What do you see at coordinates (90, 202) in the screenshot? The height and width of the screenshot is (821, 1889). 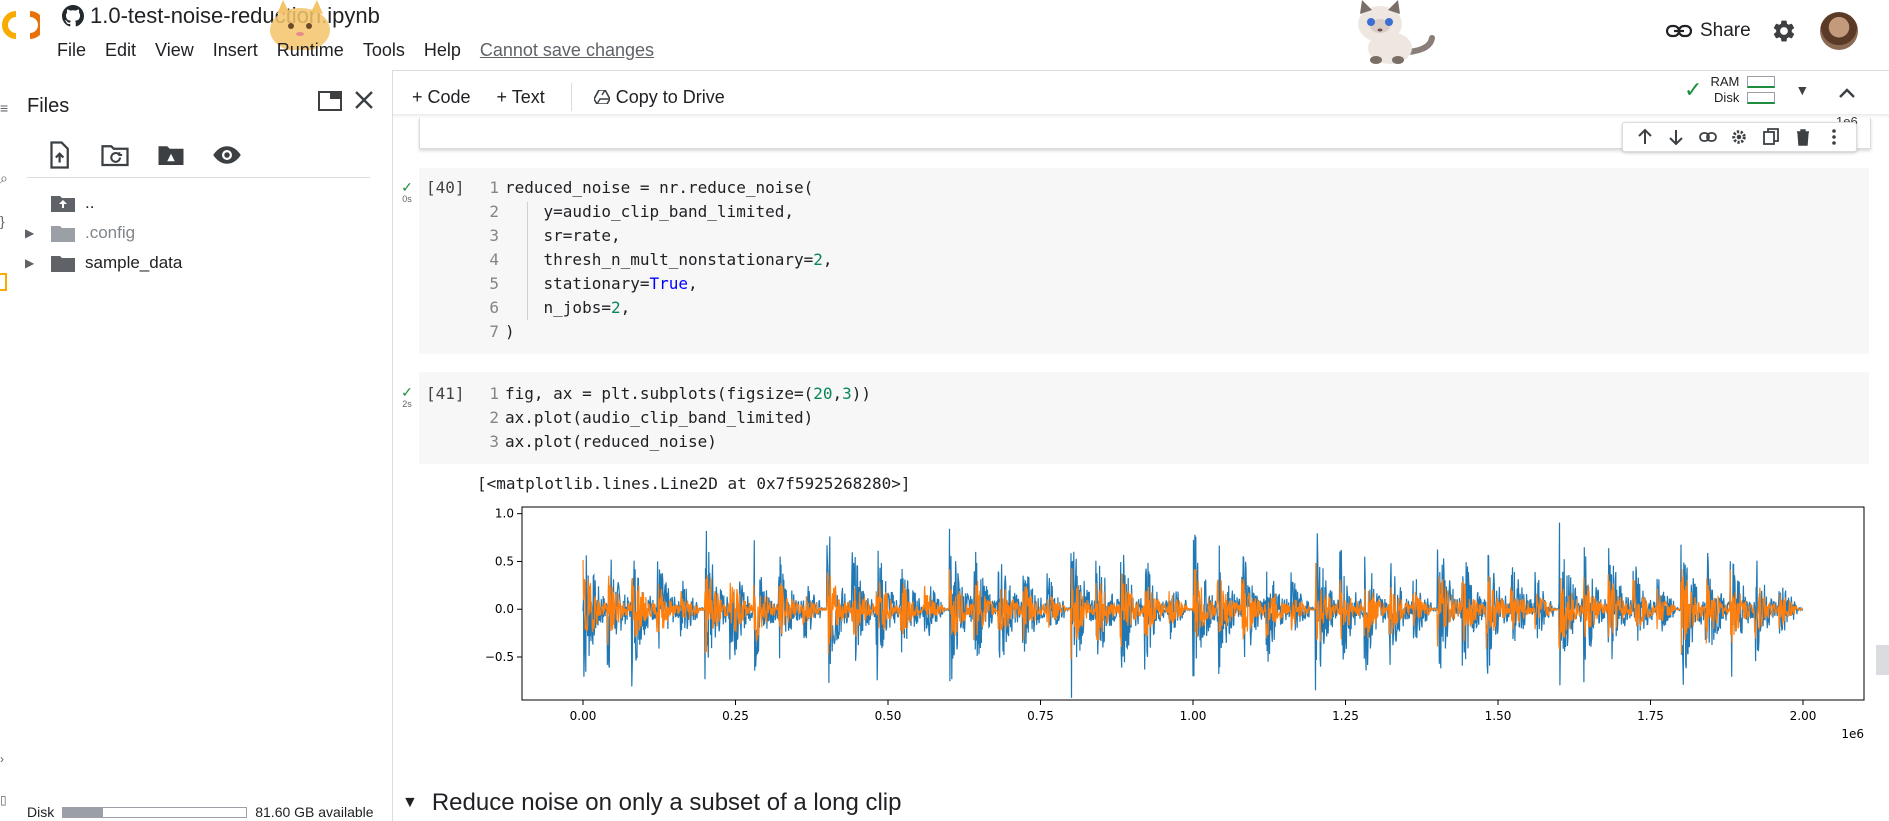 I see `file-tree-item-label: ..` at bounding box center [90, 202].